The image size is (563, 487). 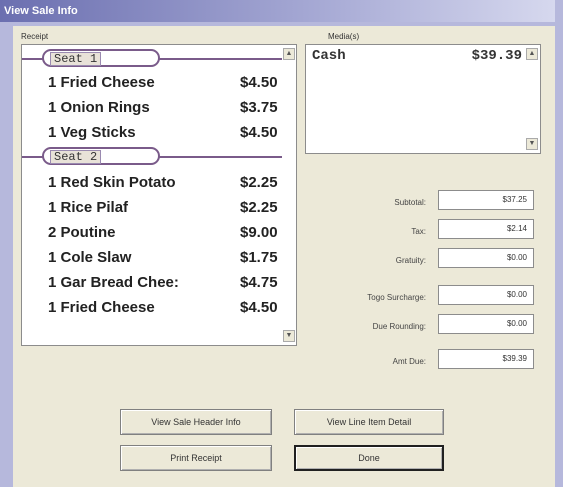 What do you see at coordinates (259, 107) in the screenshot?
I see `item-price: $3.75` at bounding box center [259, 107].